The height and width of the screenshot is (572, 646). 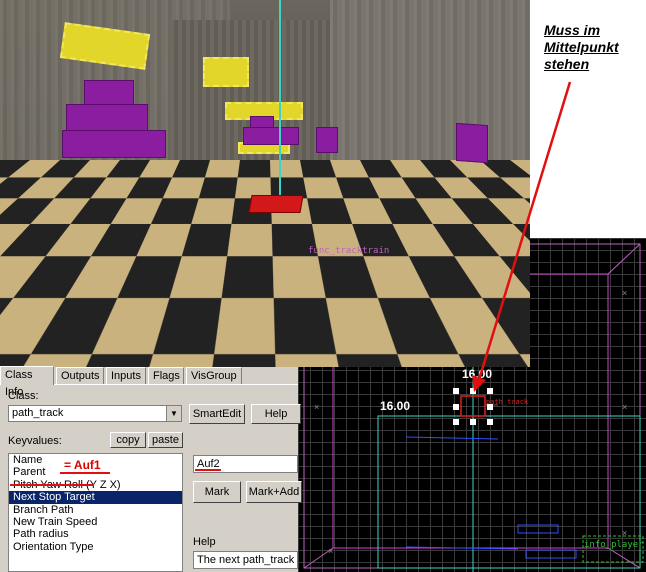 I want to click on keyvalue-row: Branch Path, so click(x=95, y=510).